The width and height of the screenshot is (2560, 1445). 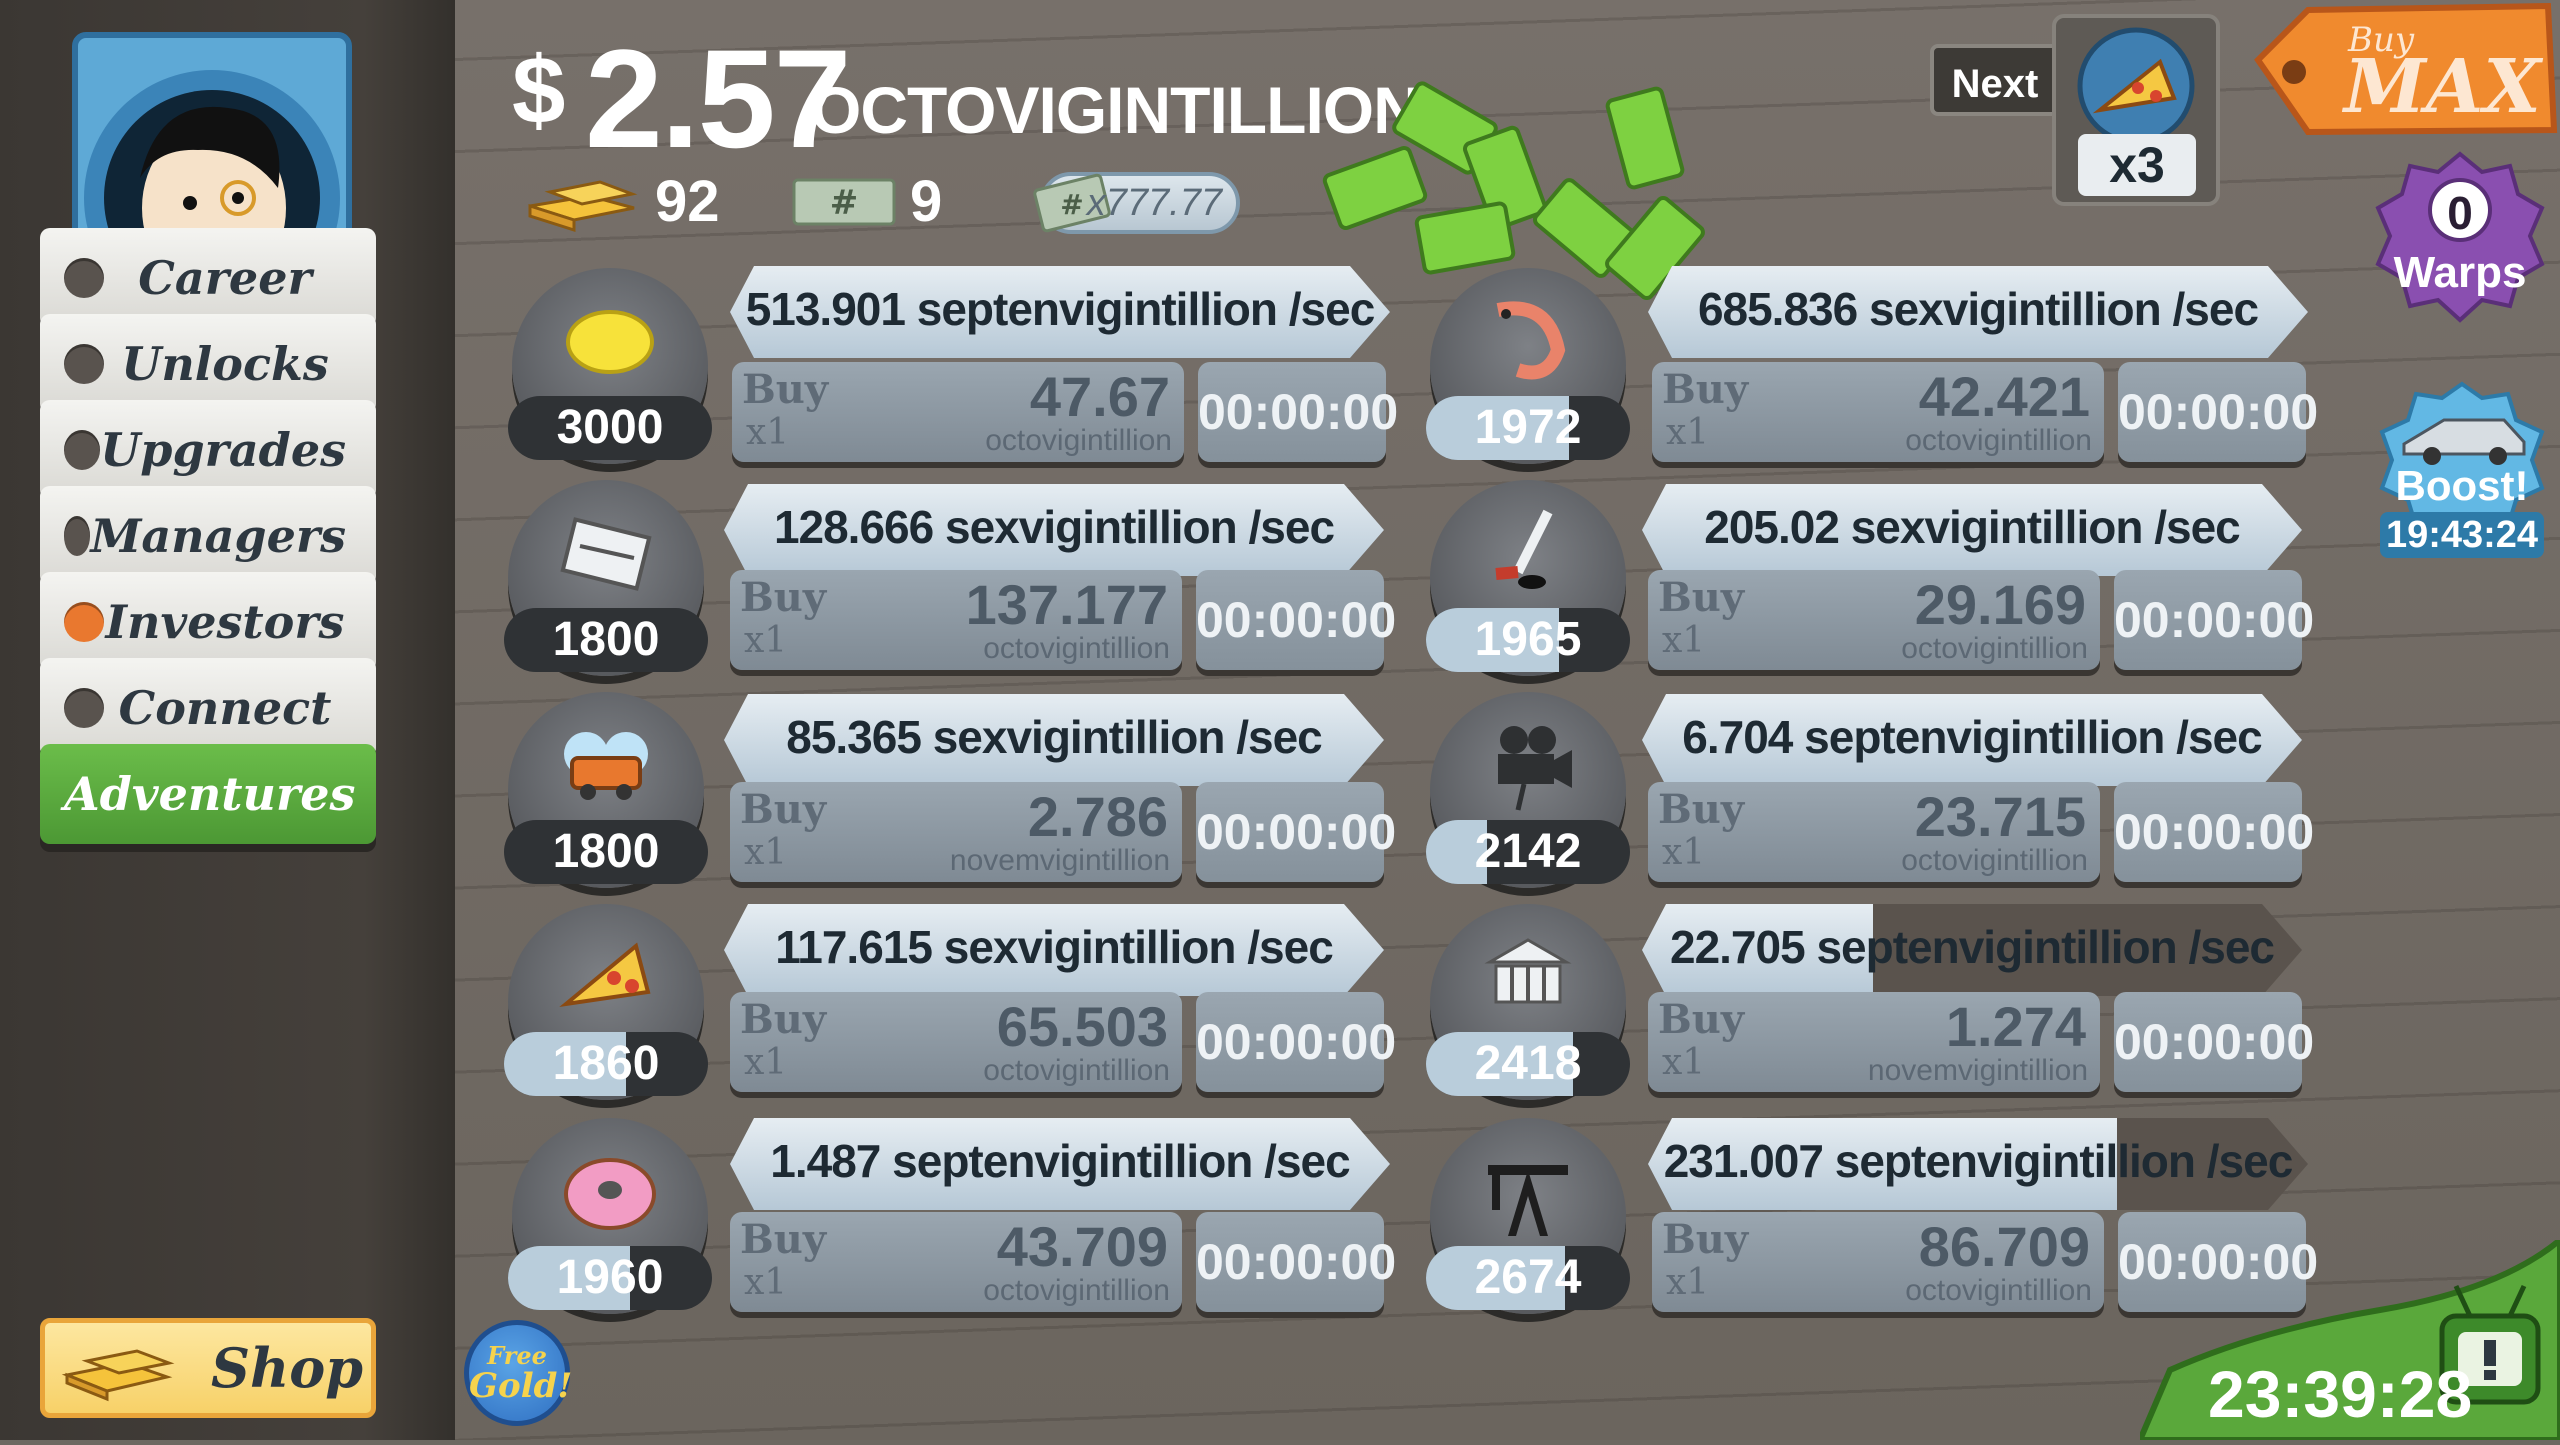 What do you see at coordinates (1054, 950) in the screenshot?
I see `revenue-rate-bar: 117.615 sexvigintillion /sec` at bounding box center [1054, 950].